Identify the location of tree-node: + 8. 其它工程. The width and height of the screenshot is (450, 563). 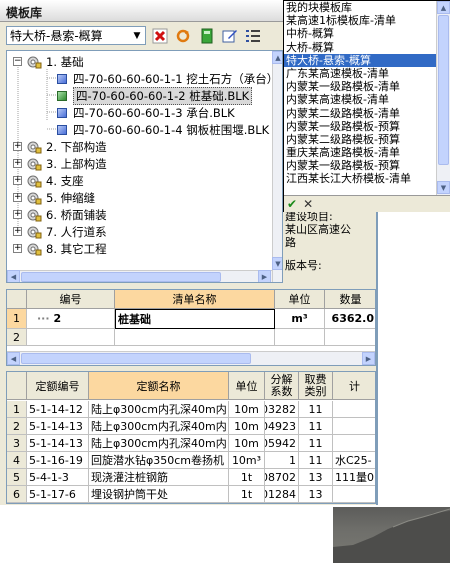
(60, 248).